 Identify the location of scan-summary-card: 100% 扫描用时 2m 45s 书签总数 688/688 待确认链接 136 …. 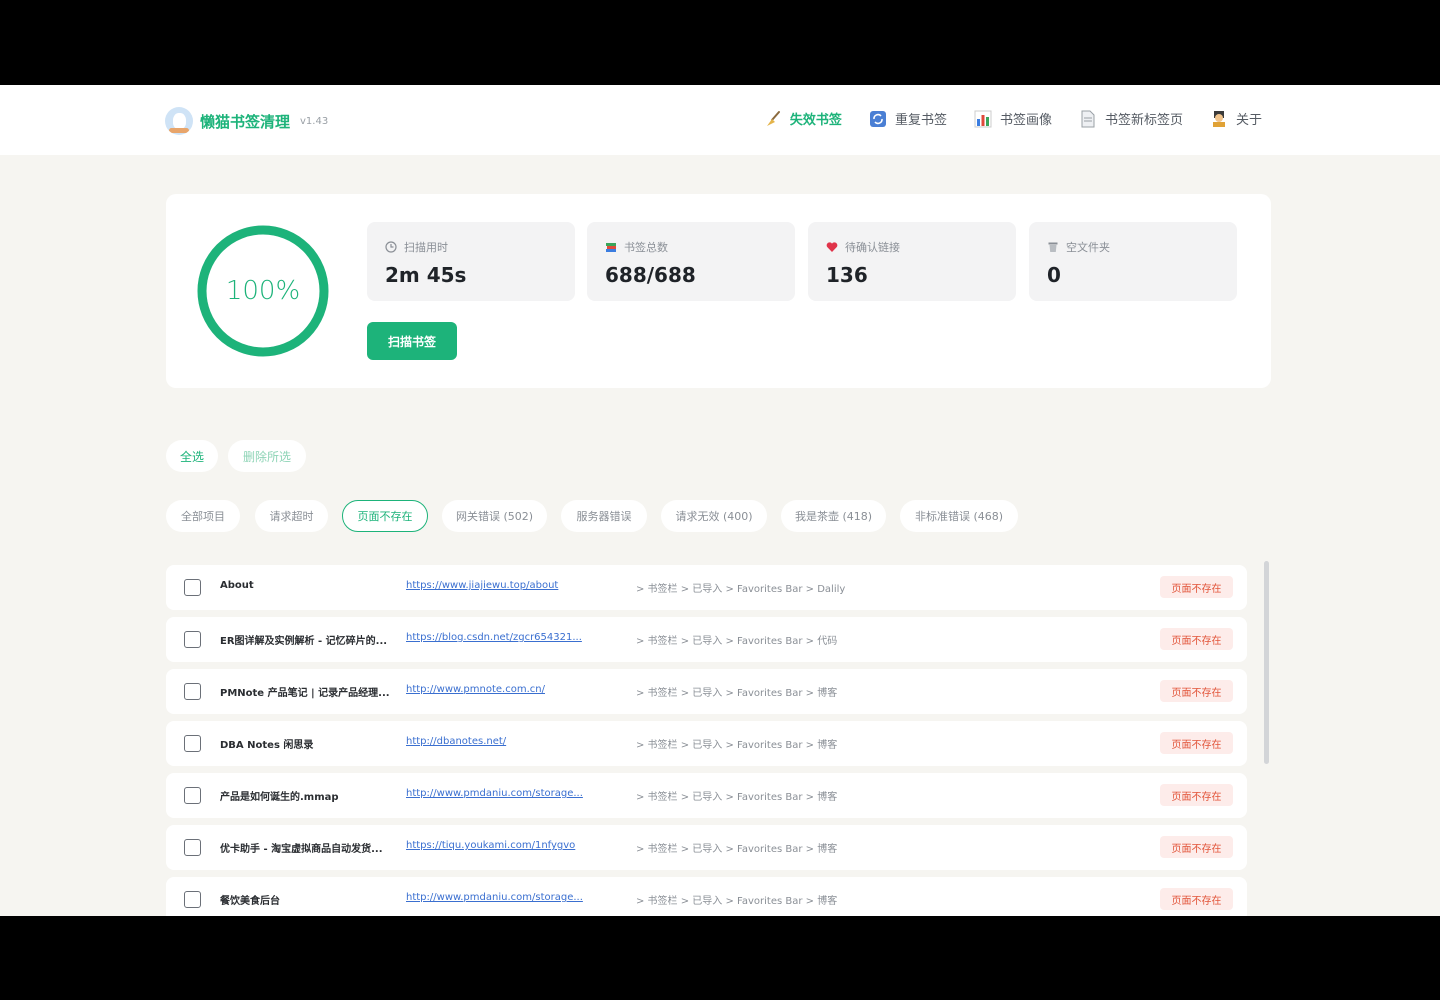
(718, 291).